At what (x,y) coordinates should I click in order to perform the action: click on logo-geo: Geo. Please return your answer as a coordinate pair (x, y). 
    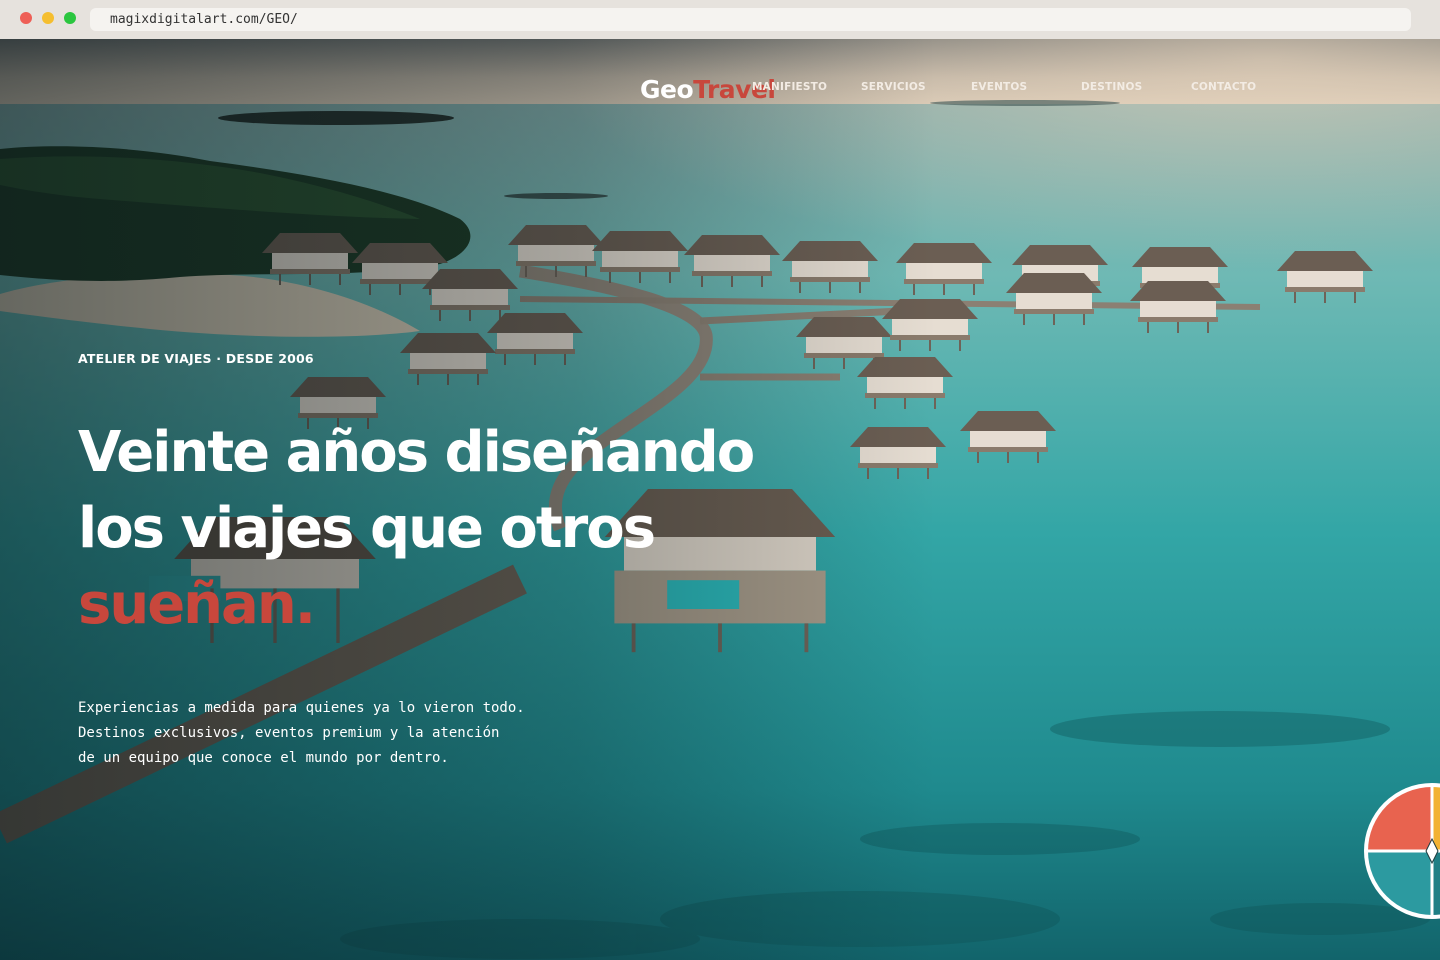
    Looking at the image, I should click on (667, 89).